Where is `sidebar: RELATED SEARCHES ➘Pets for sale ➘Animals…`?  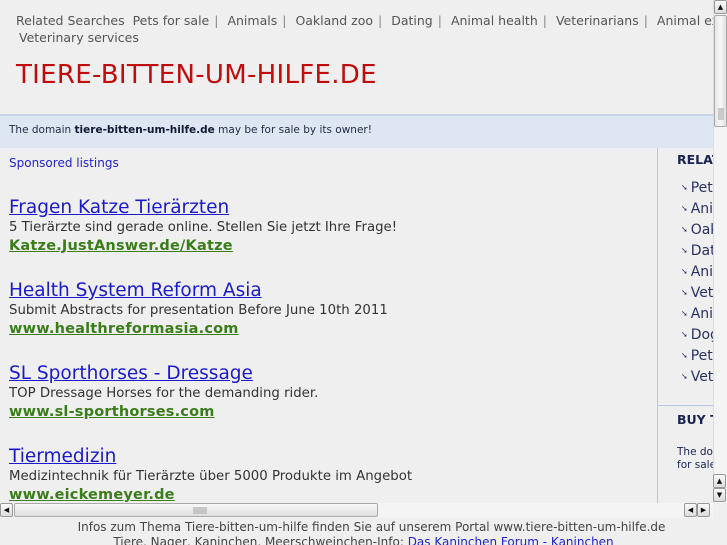
sidebar: RELATED SEARCHES ➘Pets for sale ➘Animals… is located at coordinates (685, 325).